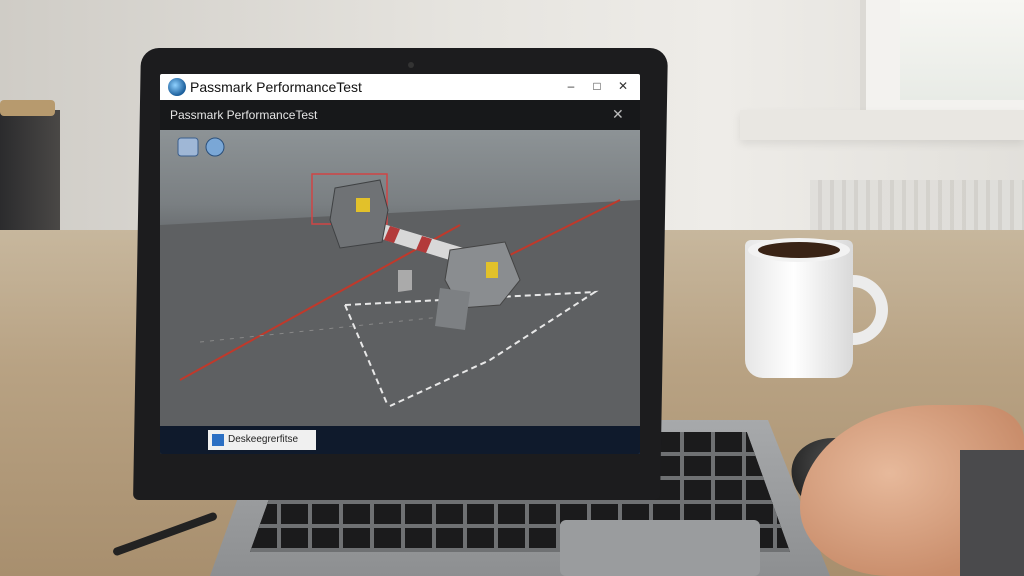  I want to click on window-titlebar: Passmark PerformanceTest – □ ✕, so click(400, 87).